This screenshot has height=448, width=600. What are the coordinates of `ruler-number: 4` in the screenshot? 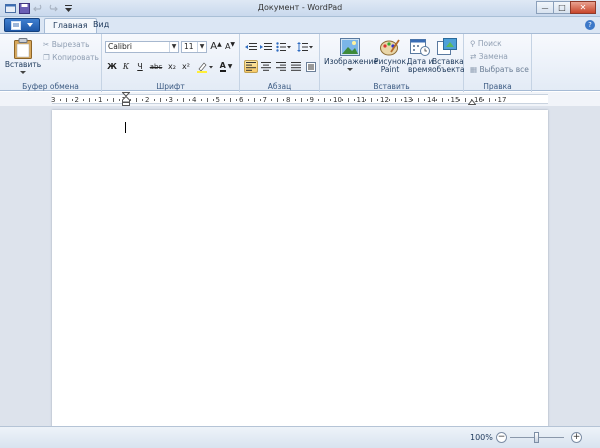 It's located at (194, 100).